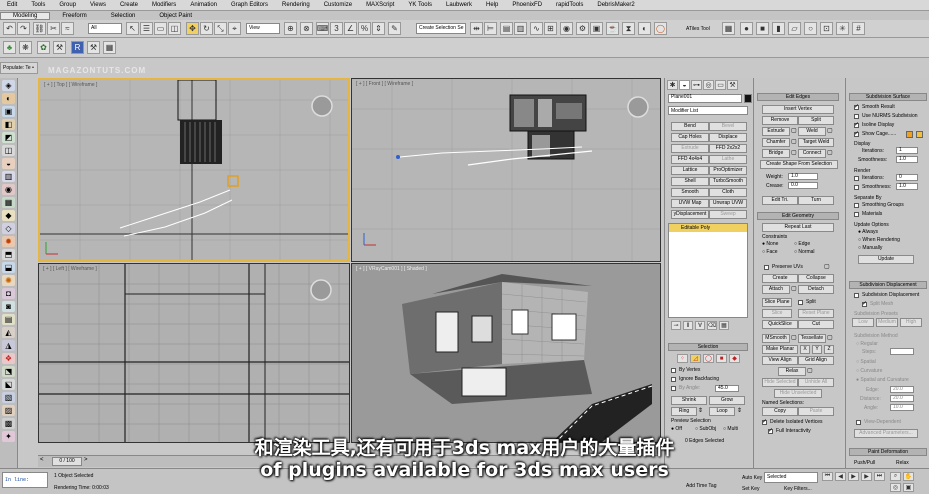 This screenshot has width=929, height=494. I want to click on slice-plane-button: Slice Plane, so click(777, 302).